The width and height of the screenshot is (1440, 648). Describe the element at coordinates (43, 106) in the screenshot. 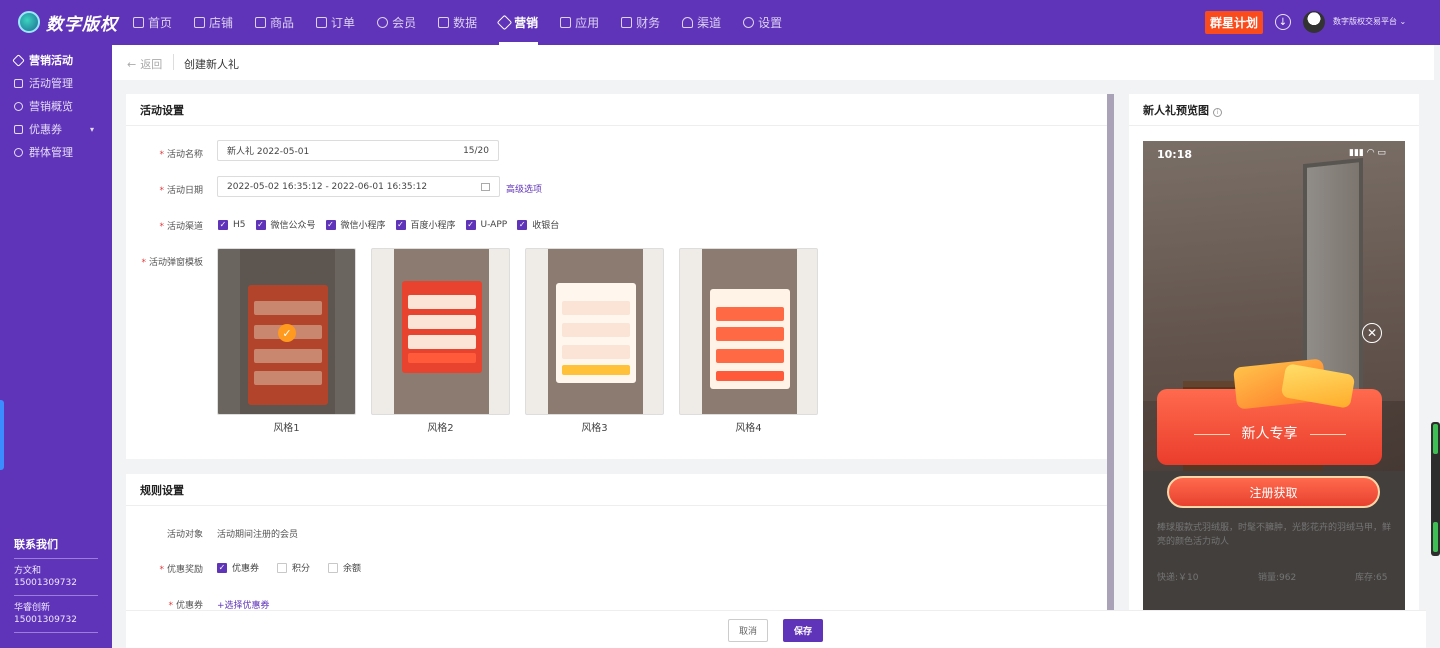

I see `sidebar-item-marketing-overview: 营销概览` at that location.